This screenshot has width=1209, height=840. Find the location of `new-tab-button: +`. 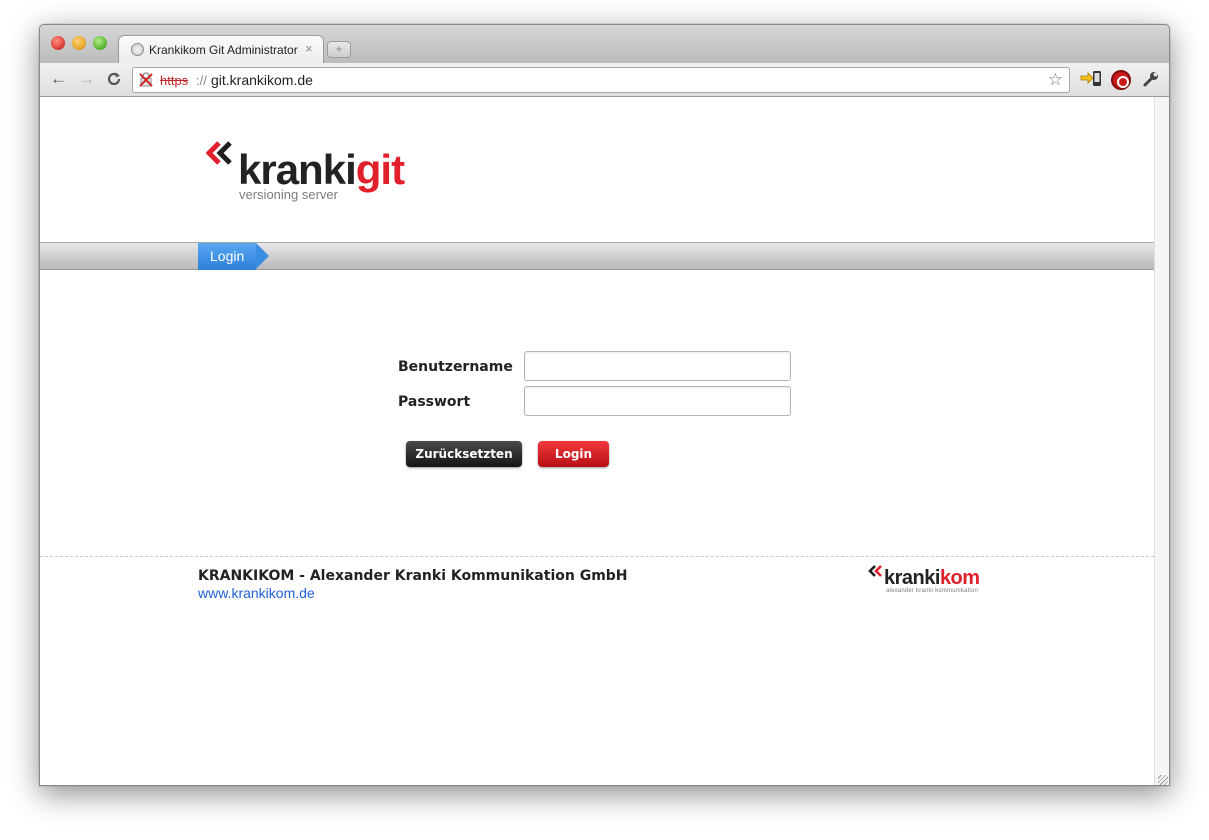

new-tab-button: + is located at coordinates (339, 49).